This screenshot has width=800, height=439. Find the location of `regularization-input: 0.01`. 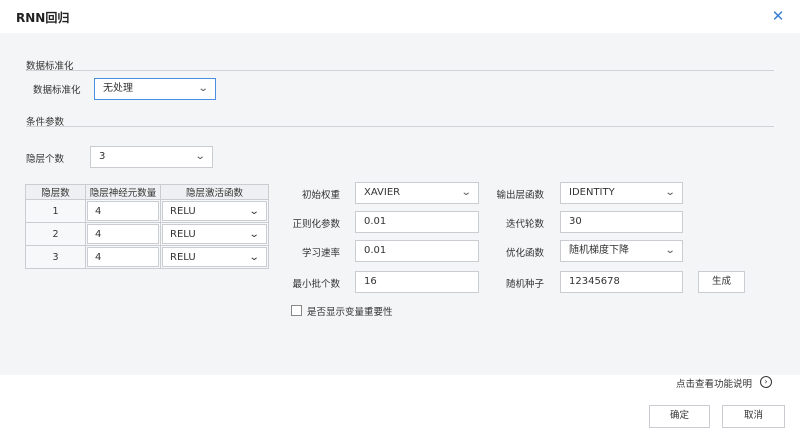

regularization-input: 0.01 is located at coordinates (417, 222).